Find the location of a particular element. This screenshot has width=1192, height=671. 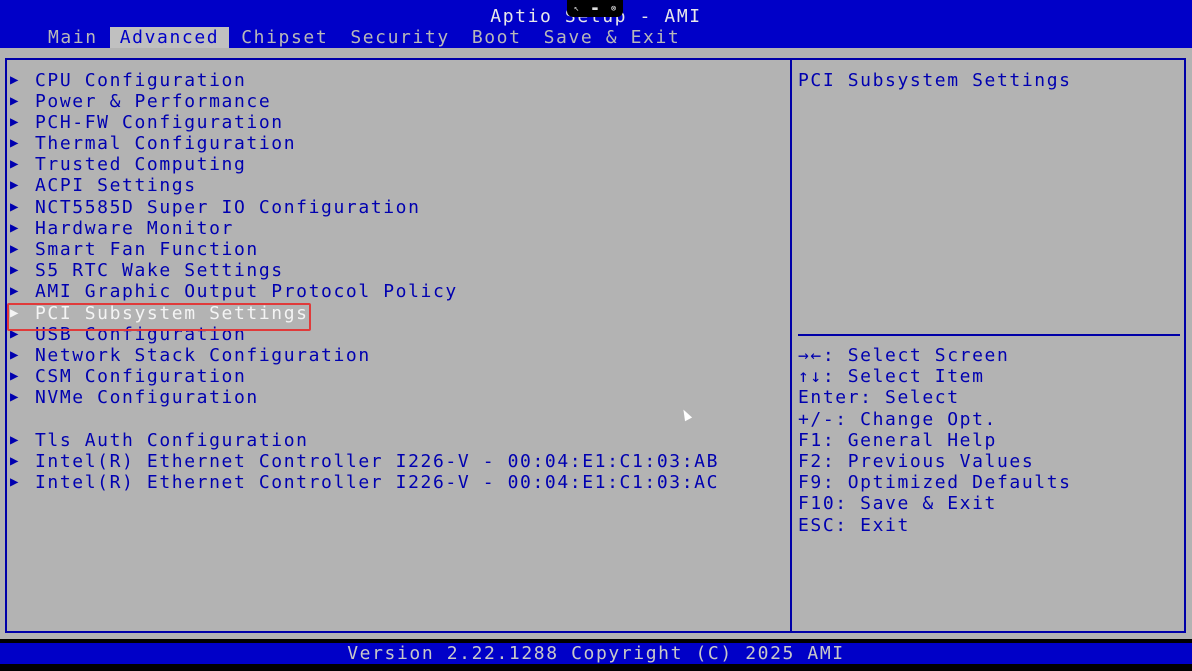

menu-item-thermal-configuration: ▶ Thermal Configuration is located at coordinates (153, 143).